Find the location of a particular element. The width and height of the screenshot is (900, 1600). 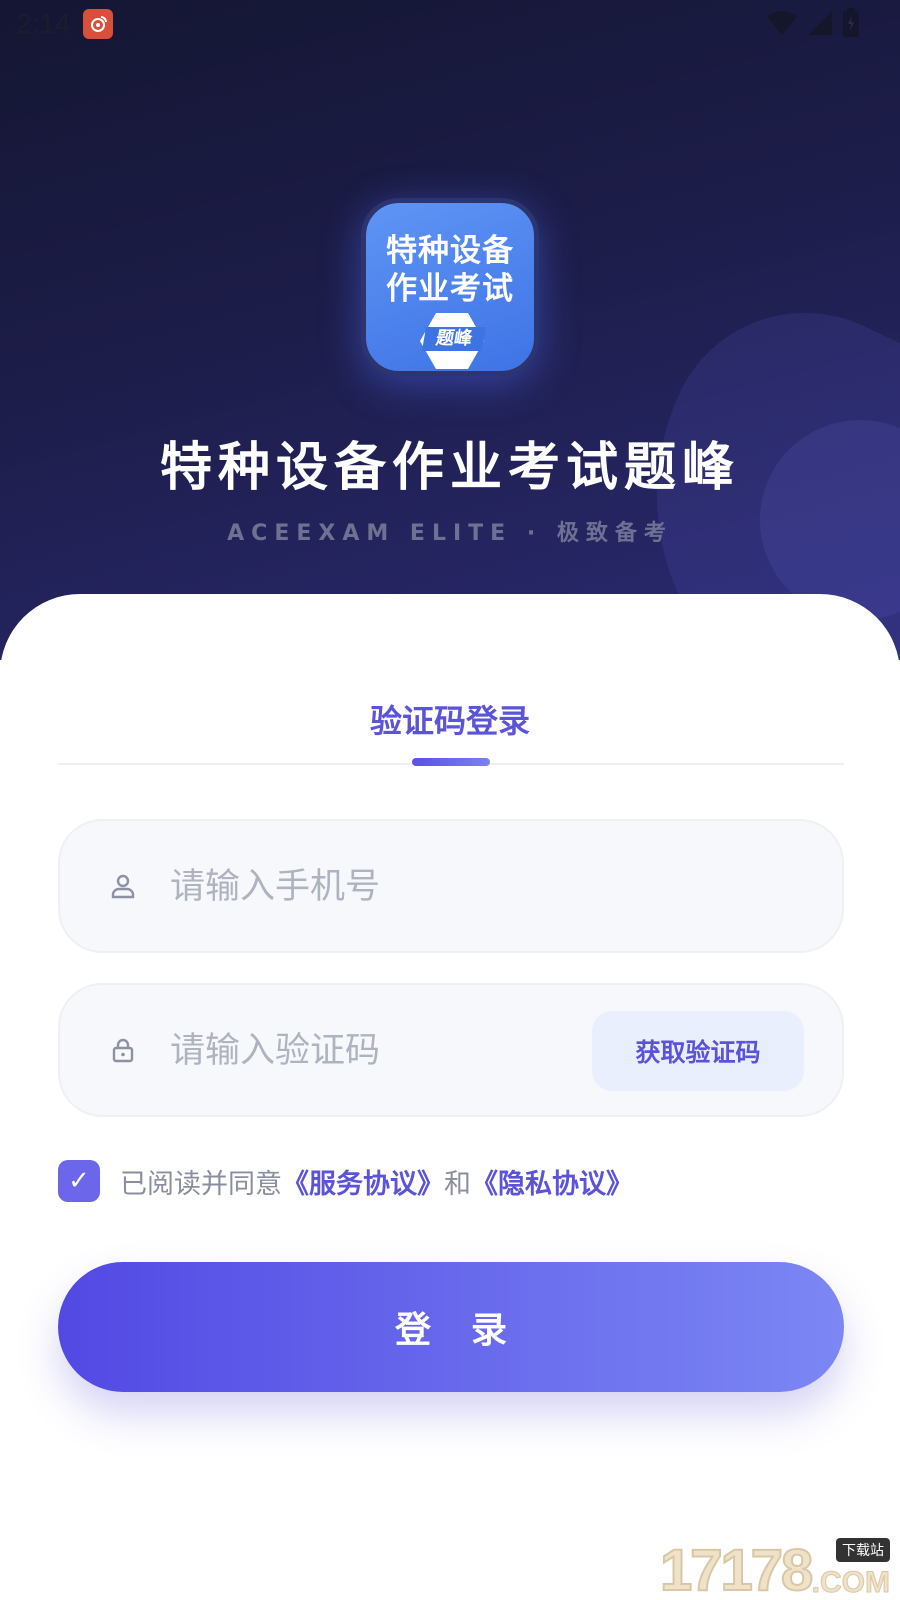

check-icon: ✓ is located at coordinates (79, 1181).